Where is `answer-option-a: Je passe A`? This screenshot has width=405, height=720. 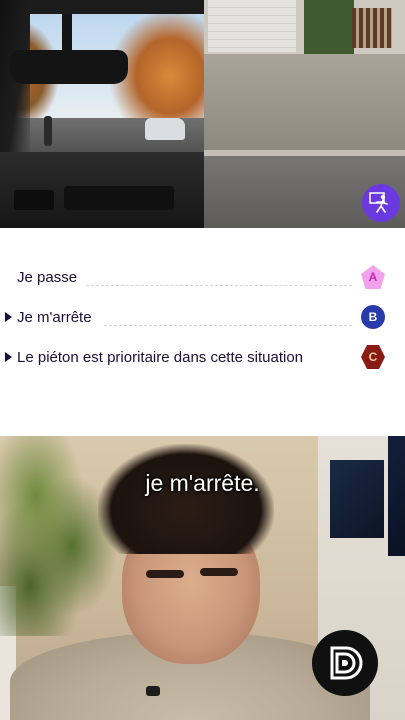 answer-option-a: Je passe A is located at coordinates (202, 278).